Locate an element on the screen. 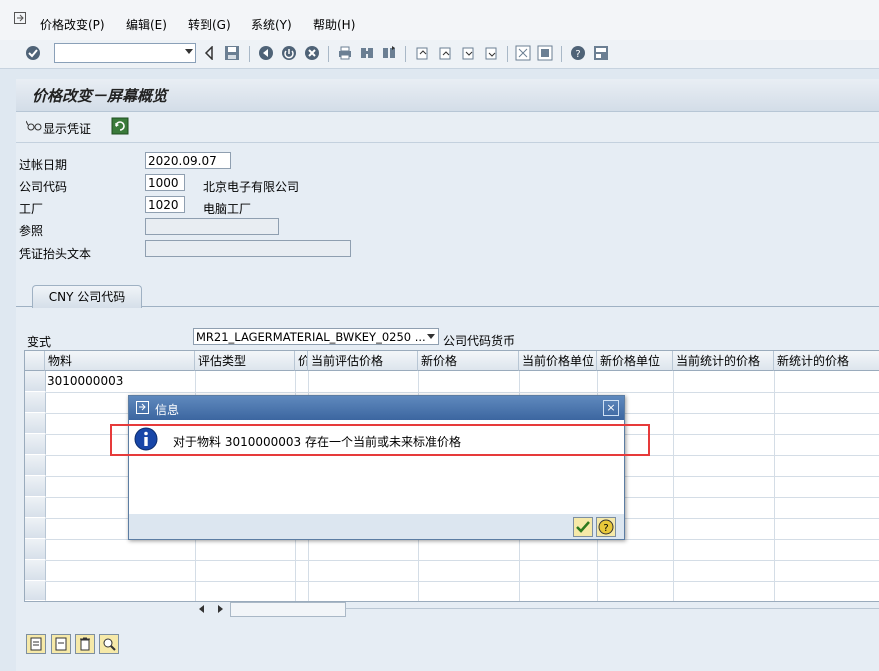  tab-company-code-currency: CNY 公司代码 is located at coordinates (87, 296).